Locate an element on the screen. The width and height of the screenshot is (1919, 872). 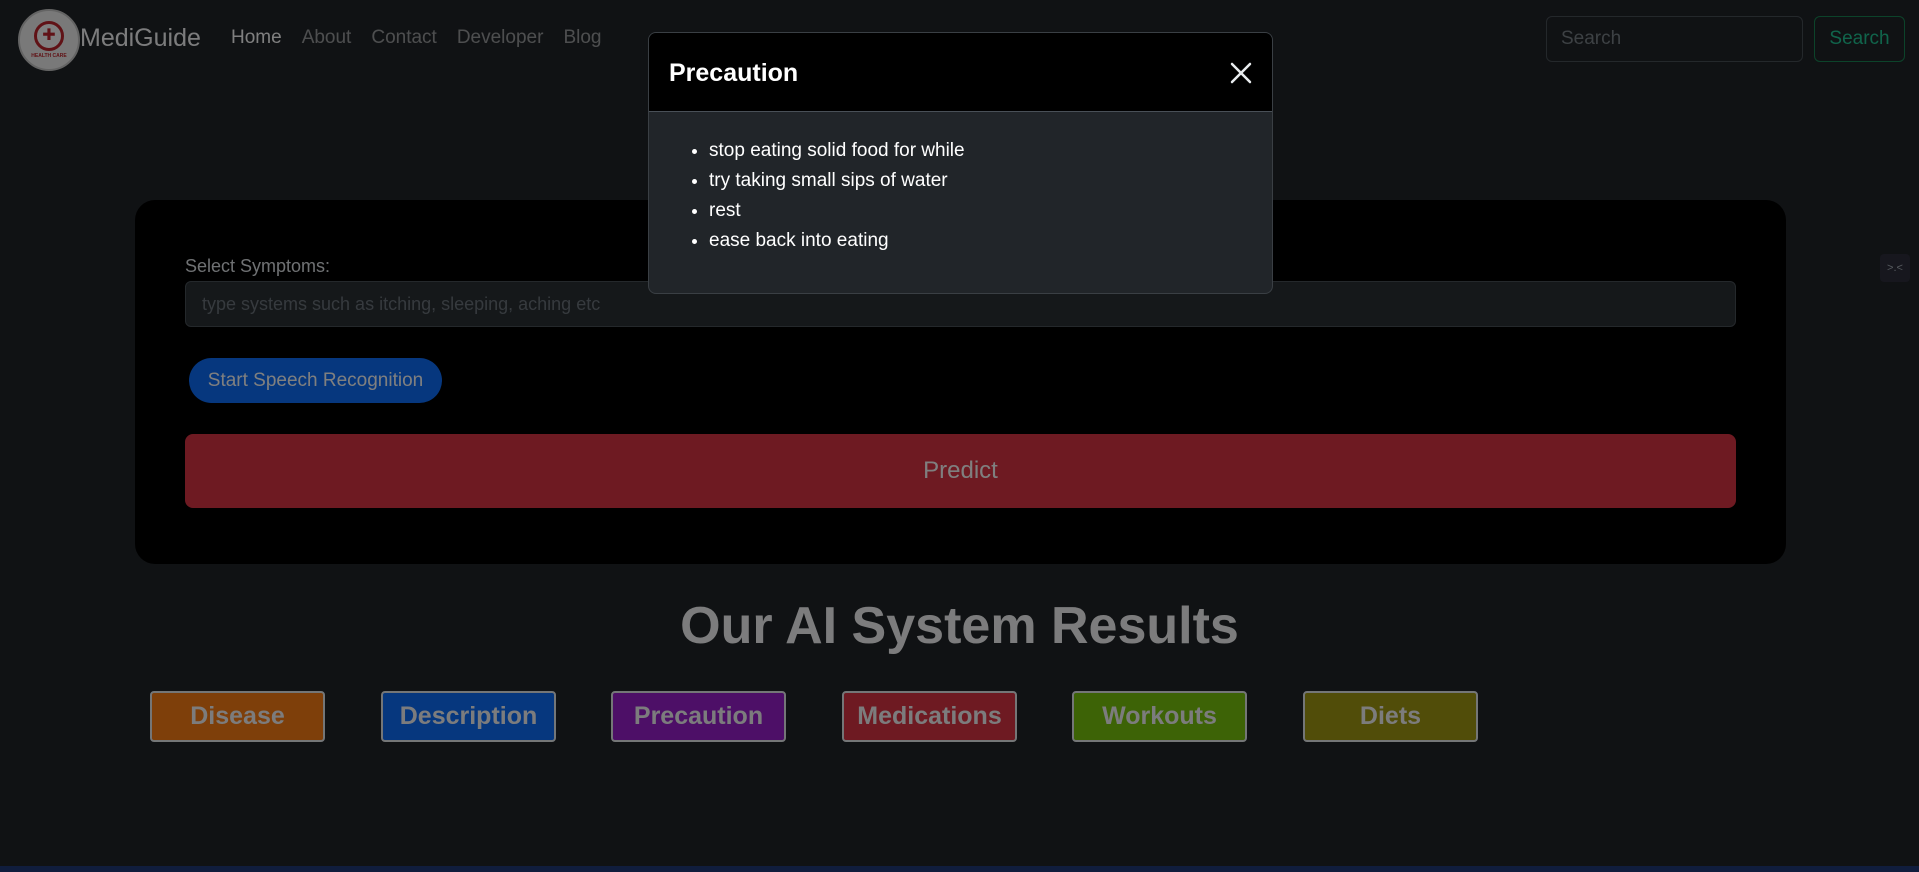
list-item: stop eating solid food for while is located at coordinates (980, 151).